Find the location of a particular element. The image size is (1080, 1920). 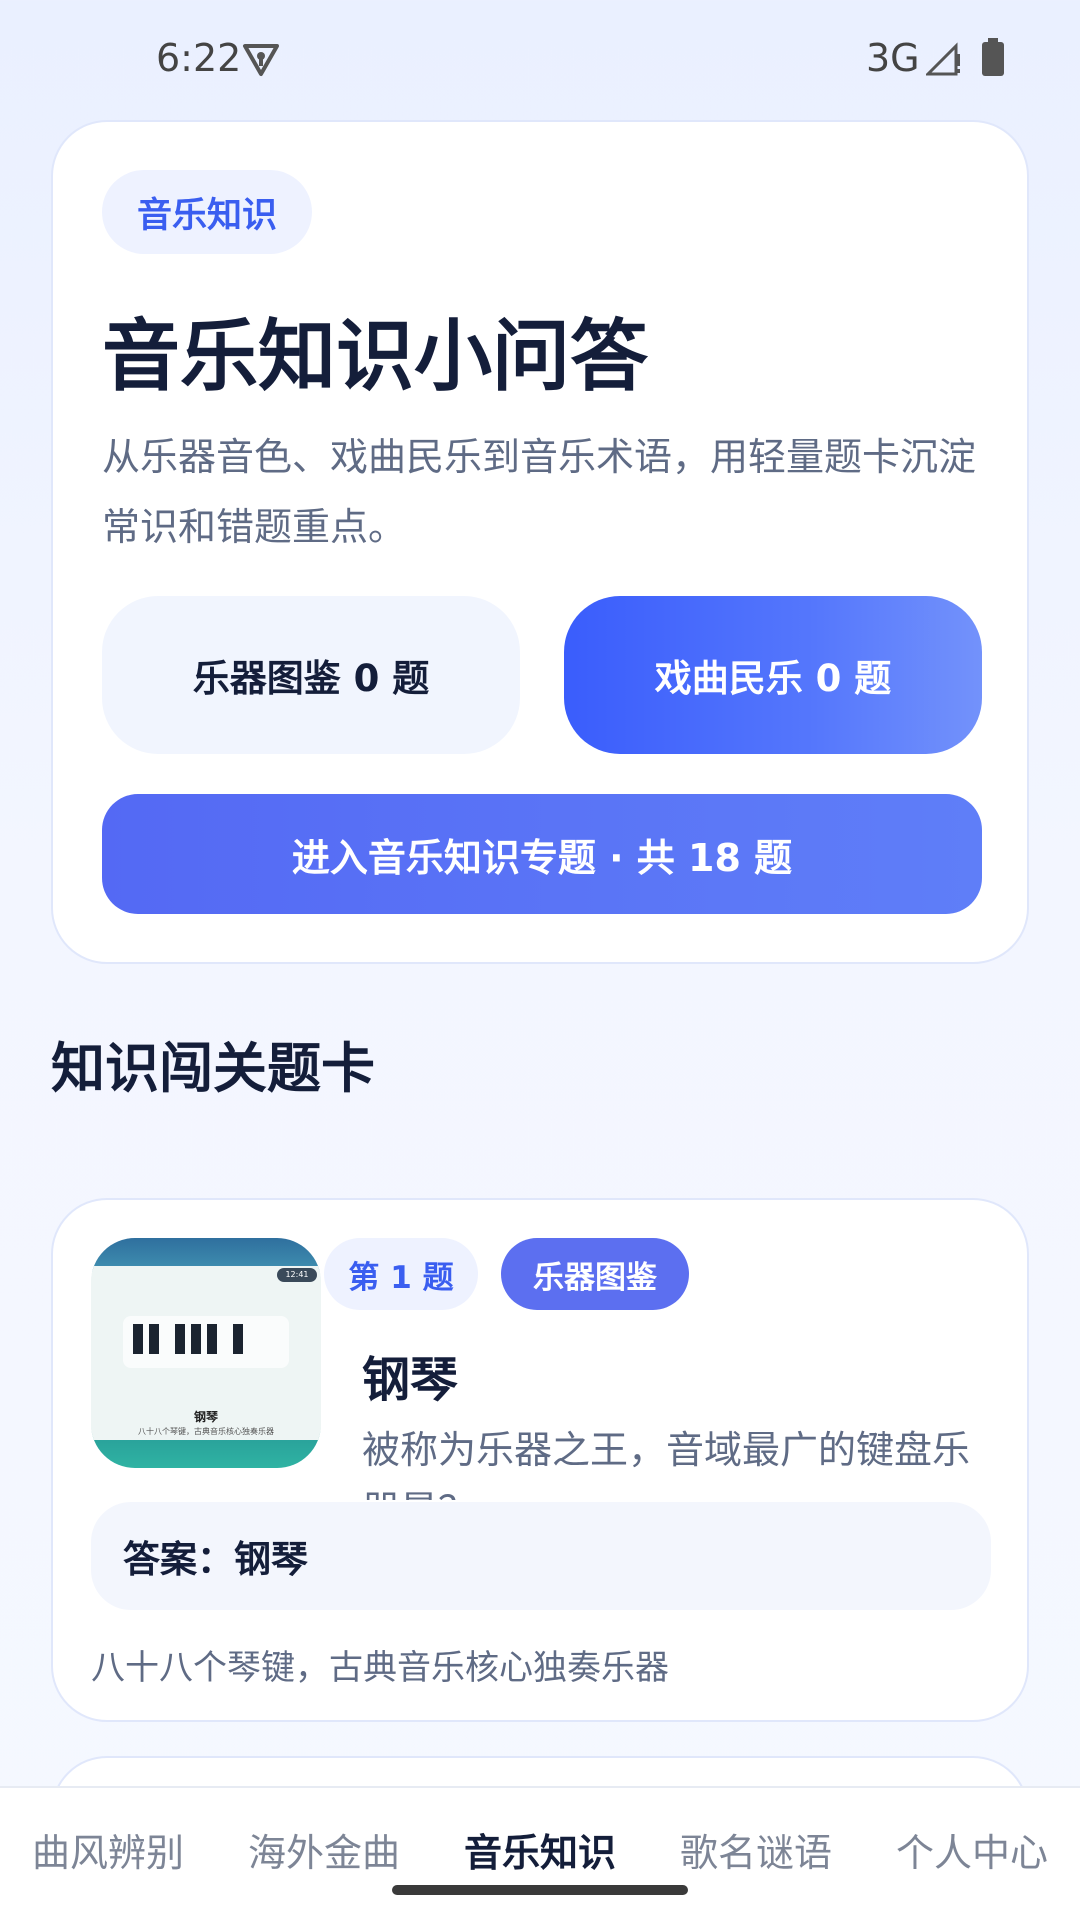

tab-genre: 曲风辨别 is located at coordinates (108, 1849).